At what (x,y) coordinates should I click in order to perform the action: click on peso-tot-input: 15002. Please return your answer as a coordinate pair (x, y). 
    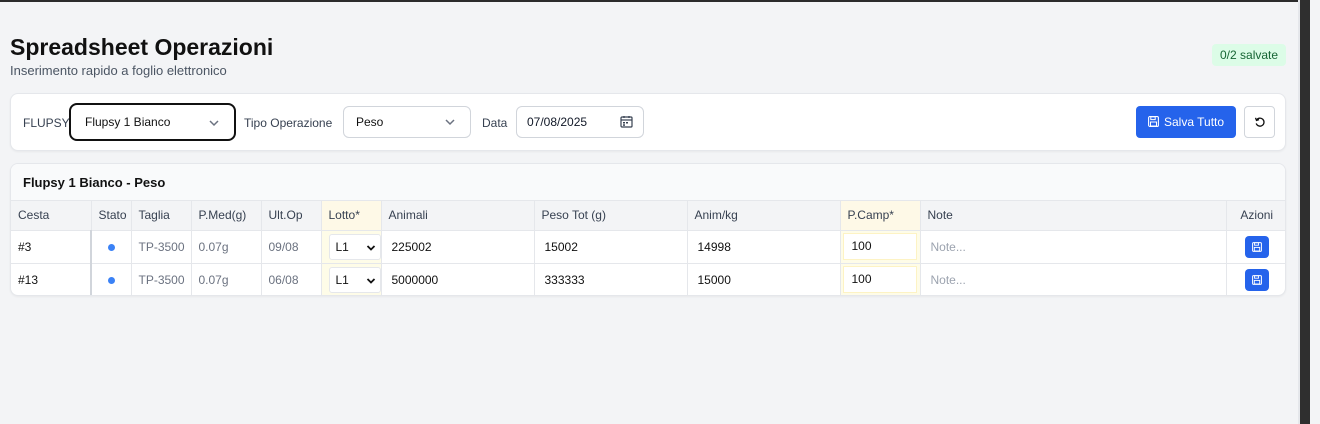
    Looking at the image, I should click on (611, 247).